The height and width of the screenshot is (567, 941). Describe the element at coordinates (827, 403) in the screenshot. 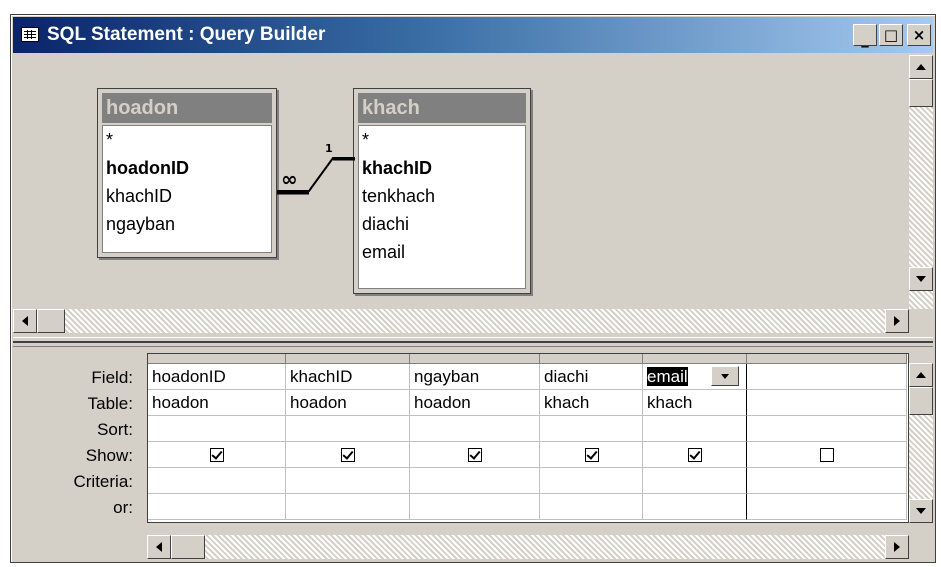

I see `grid-cell-table` at that location.